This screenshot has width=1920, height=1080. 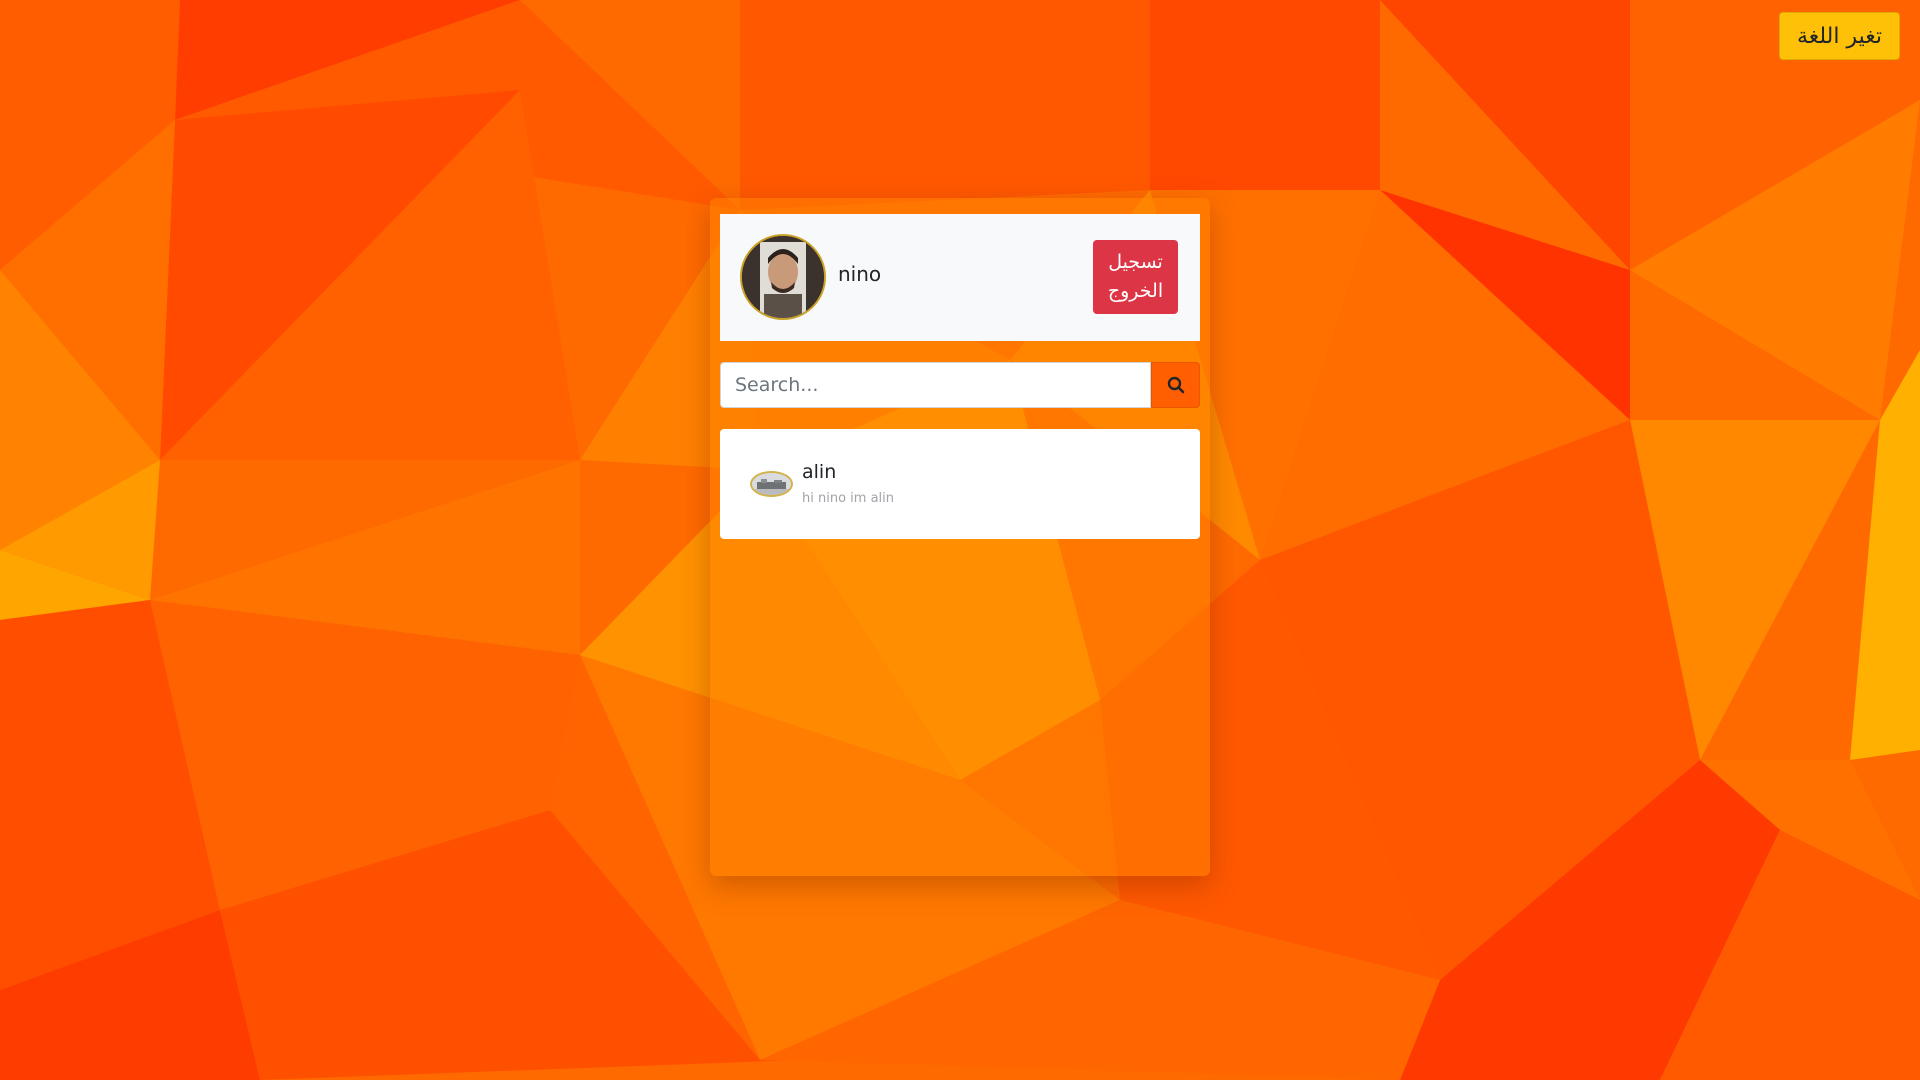 What do you see at coordinates (1839, 36) in the screenshot?
I see `change-language-button: تغير اللغة` at bounding box center [1839, 36].